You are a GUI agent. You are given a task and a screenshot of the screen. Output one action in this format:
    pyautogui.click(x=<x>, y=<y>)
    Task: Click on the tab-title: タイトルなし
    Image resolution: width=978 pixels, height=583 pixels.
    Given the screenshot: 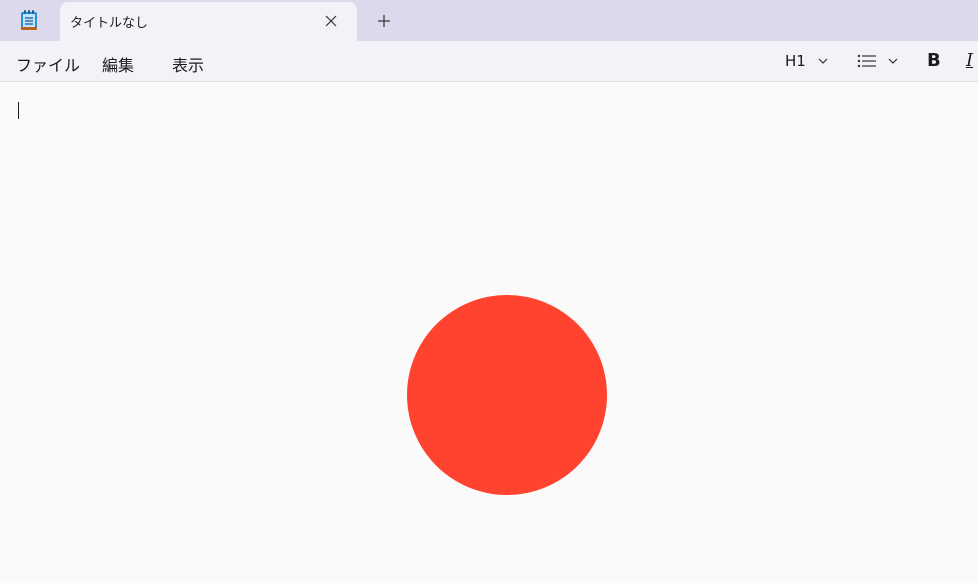 What is the action you would take?
    pyautogui.click(x=109, y=23)
    